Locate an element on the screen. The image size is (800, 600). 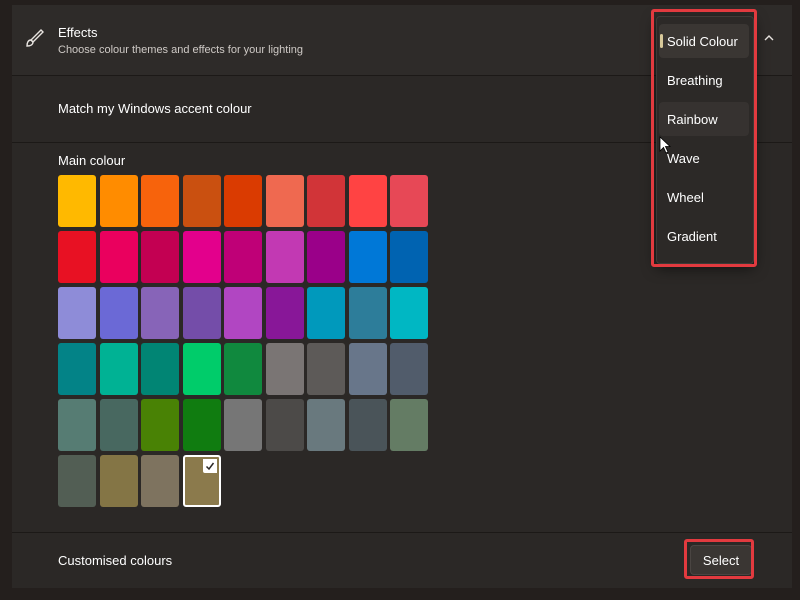
dropdown-item-wheel: Wheel is located at coordinates (704, 197).